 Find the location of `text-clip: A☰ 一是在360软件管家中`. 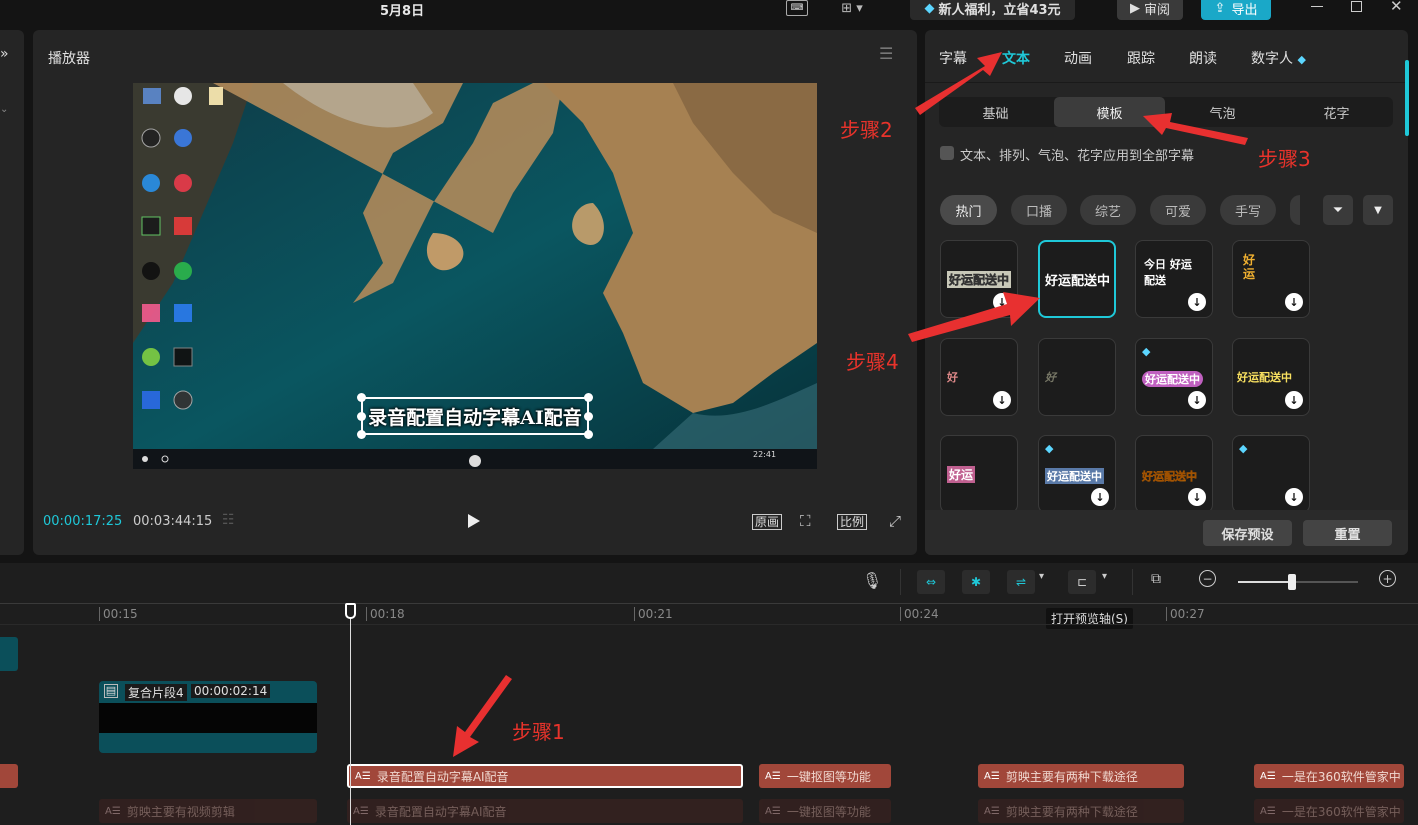

text-clip: A☰ 一是在360软件管家中 is located at coordinates (1329, 776).